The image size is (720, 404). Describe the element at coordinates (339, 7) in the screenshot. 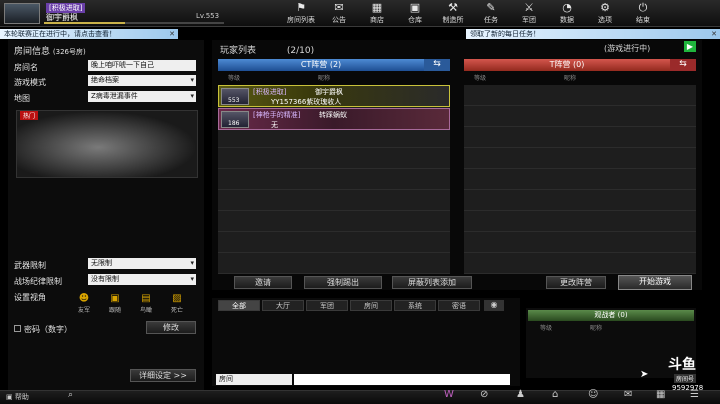

I see `nav-icon: ✉` at that location.